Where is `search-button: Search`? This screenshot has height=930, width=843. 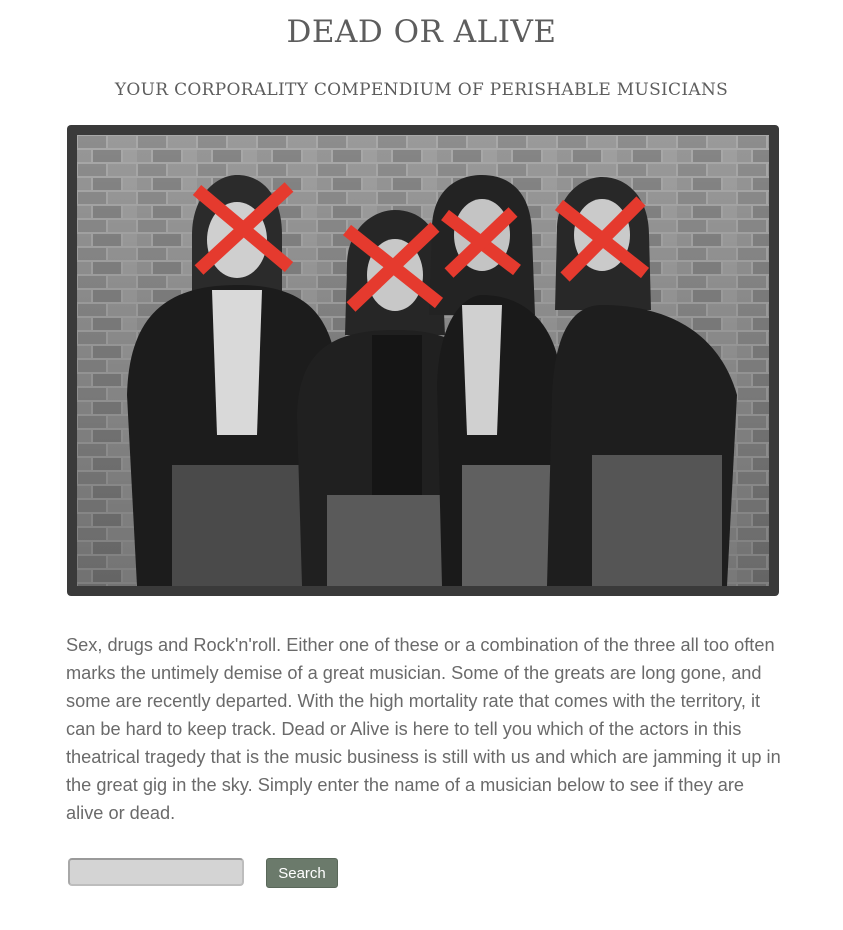 search-button: Search is located at coordinates (302, 873).